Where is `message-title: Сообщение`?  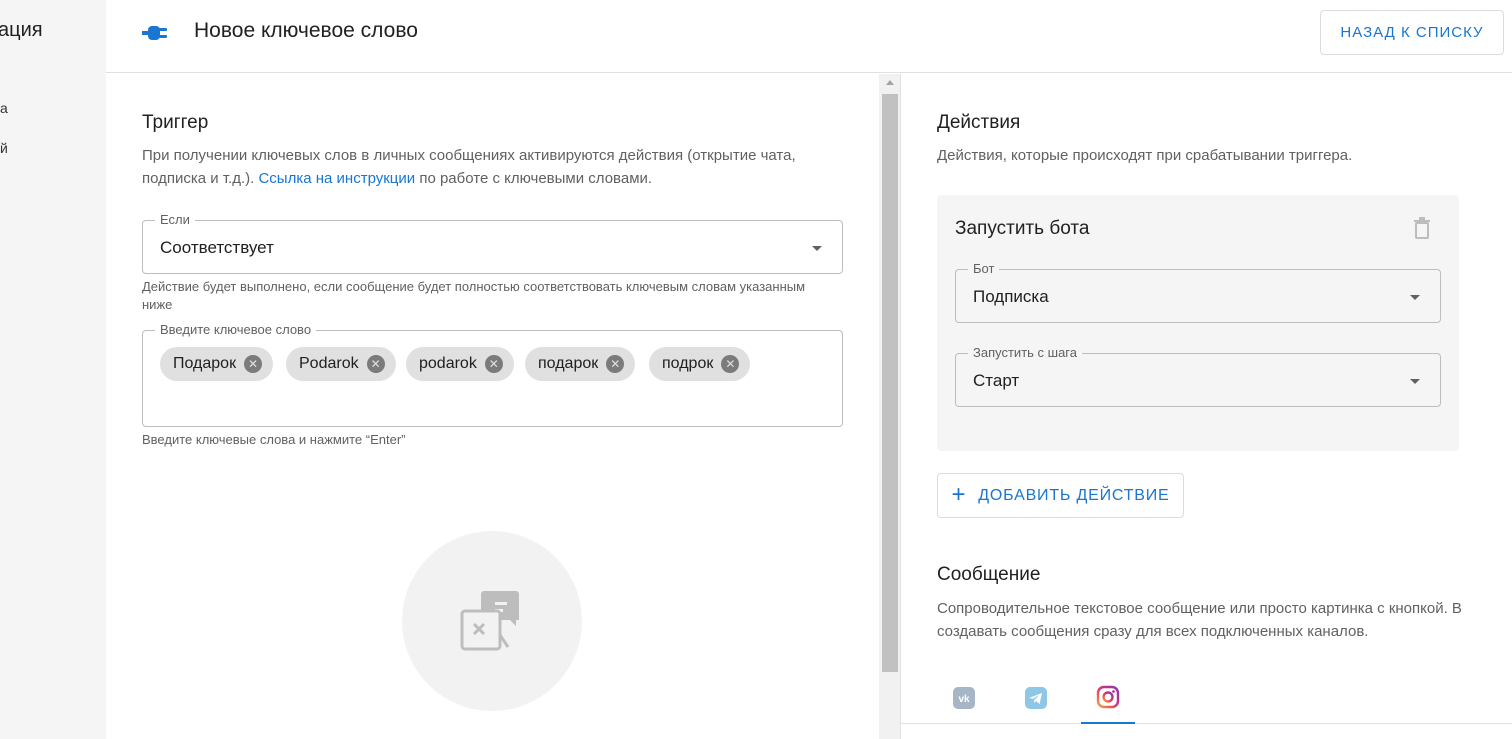
message-title: Сообщение is located at coordinates (989, 574).